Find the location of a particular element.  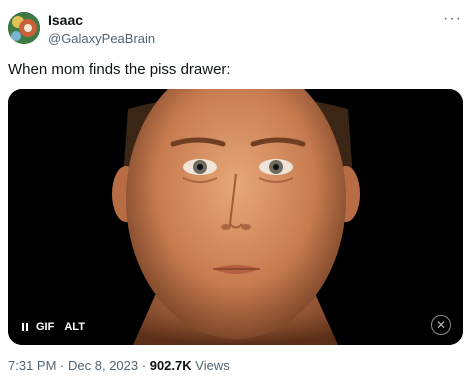

avatar is located at coordinates (24, 28).